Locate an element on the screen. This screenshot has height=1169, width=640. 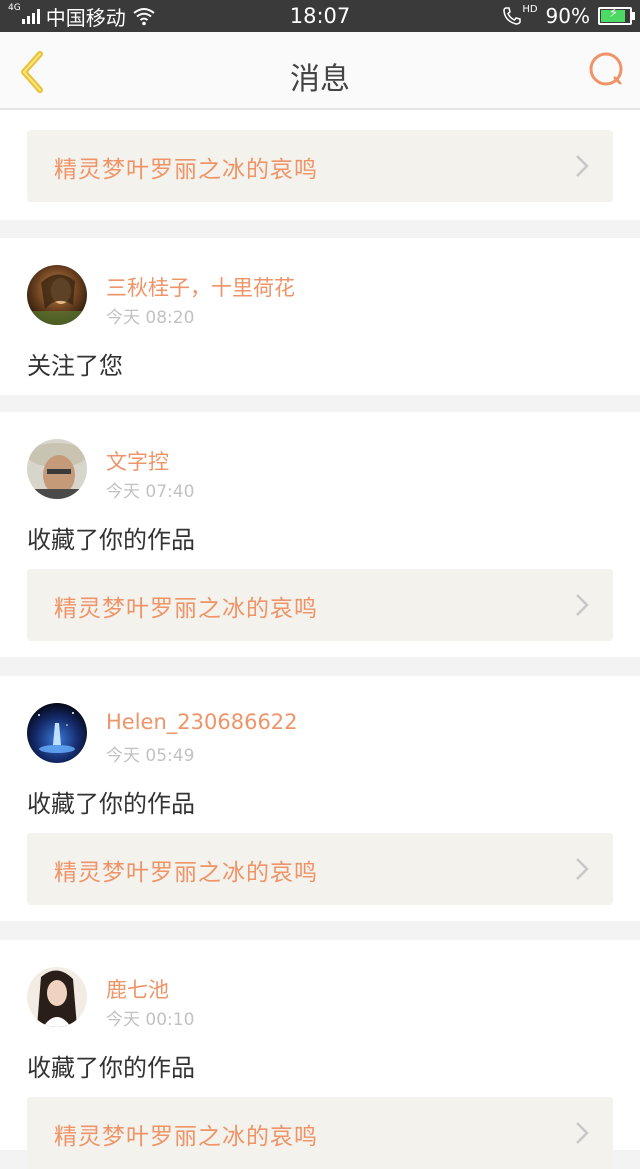
message-time: 今天 07:40 is located at coordinates (150, 492).